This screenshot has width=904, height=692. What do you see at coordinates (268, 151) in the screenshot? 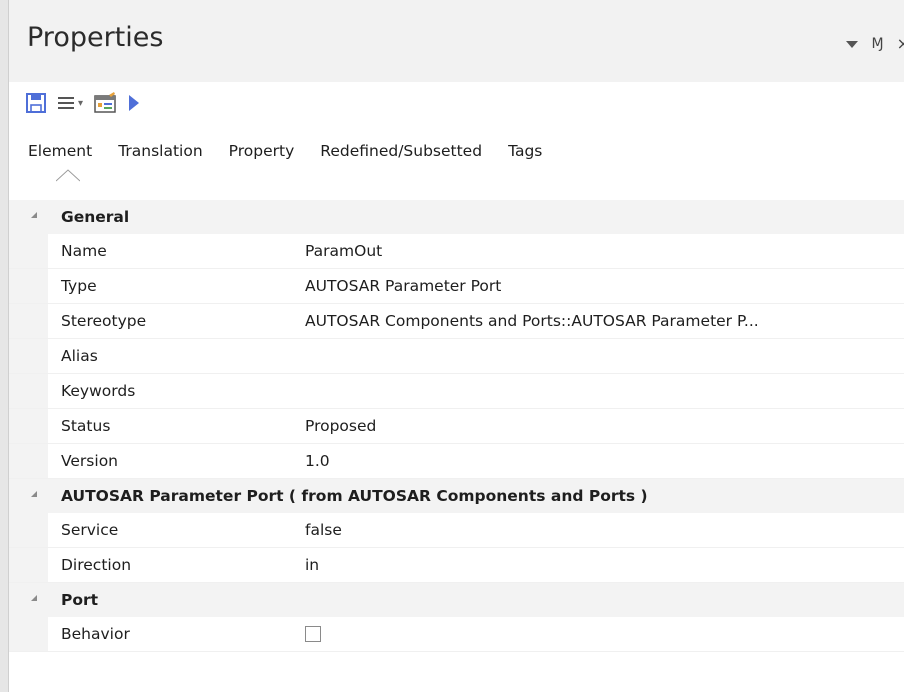
I see `tab-property: Property` at bounding box center [268, 151].